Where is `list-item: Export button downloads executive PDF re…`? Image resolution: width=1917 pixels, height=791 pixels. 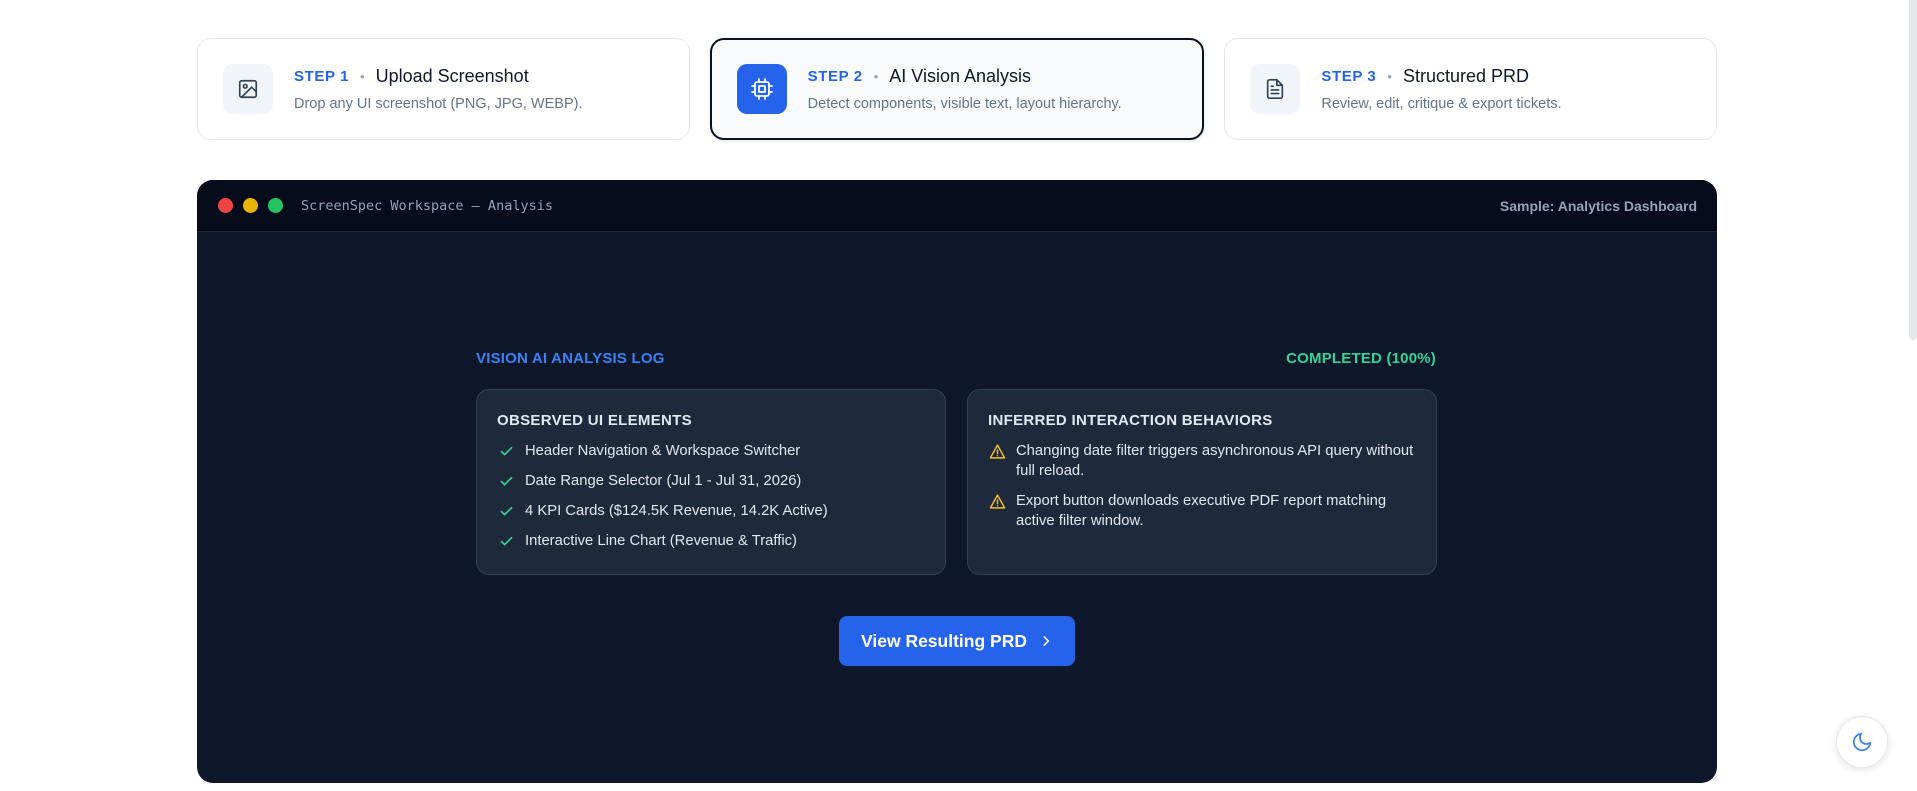
list-item: Export button downloads executive PDF re… is located at coordinates (1202, 511).